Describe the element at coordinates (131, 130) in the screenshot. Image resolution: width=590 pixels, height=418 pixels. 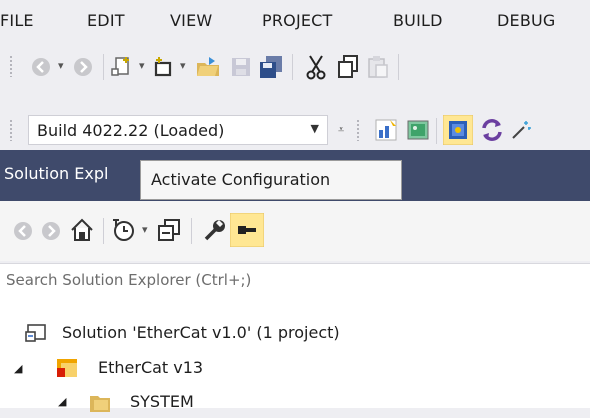
I see `build-configuration-value: Build 4022.22 (Loaded)` at that location.